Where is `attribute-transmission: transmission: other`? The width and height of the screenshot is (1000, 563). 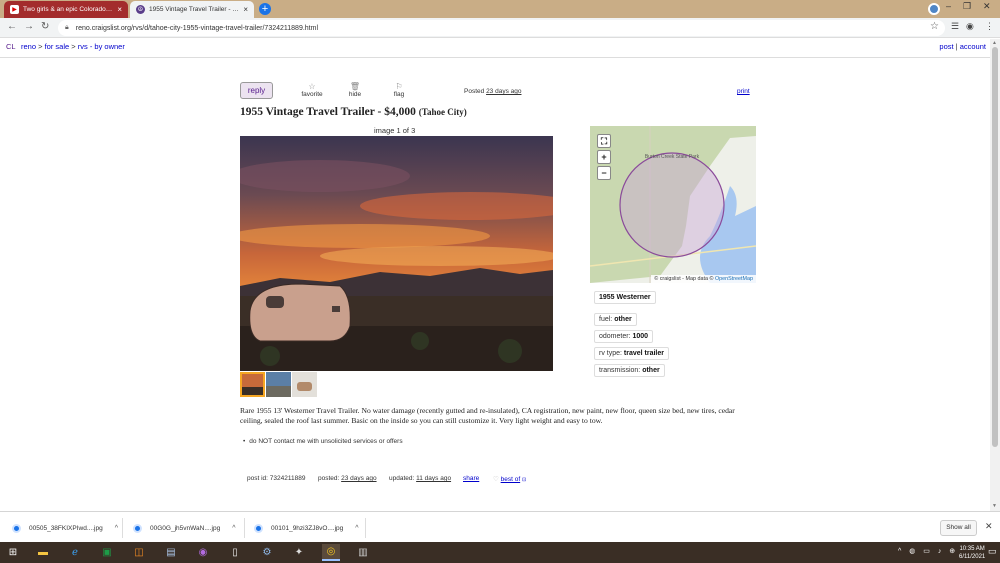
attribute-transmission: transmission: other is located at coordinates (629, 370).